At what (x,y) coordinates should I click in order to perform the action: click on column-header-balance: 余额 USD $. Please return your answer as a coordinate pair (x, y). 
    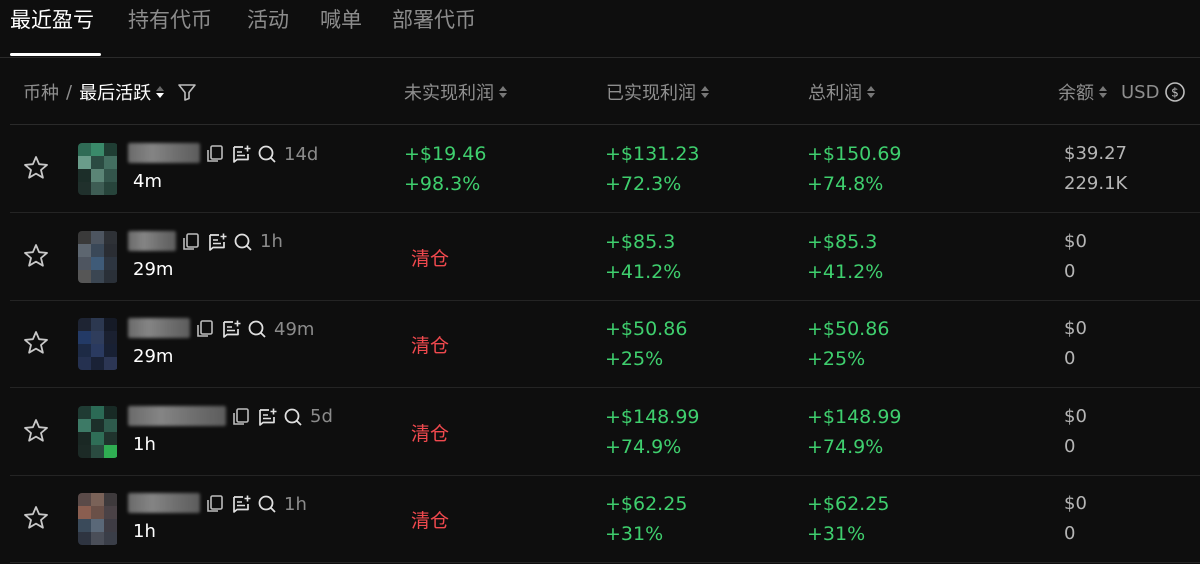
    Looking at the image, I should click on (1122, 92).